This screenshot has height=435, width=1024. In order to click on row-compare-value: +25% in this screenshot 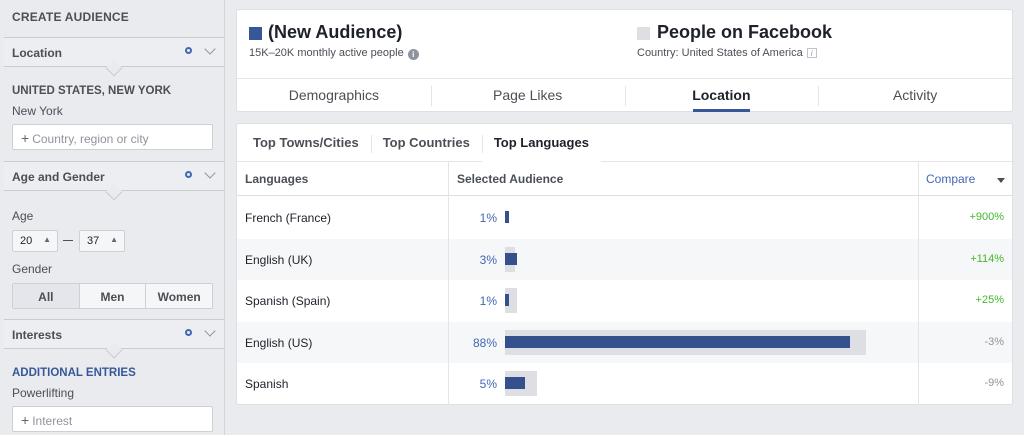, I will do `click(989, 300)`.